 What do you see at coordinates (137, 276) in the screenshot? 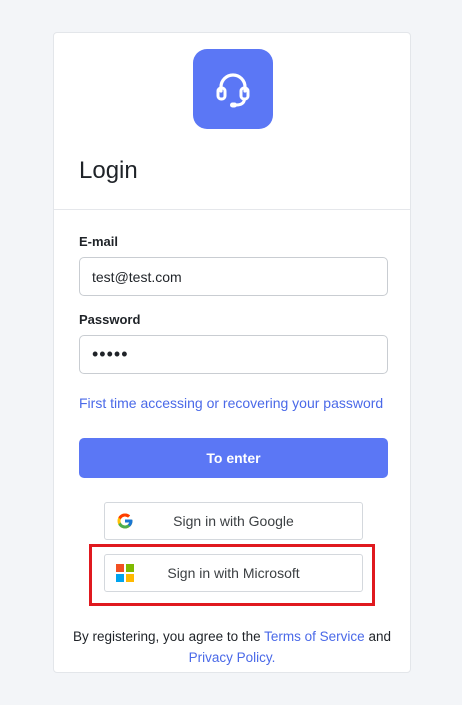
I see `email-value: test@test.com` at bounding box center [137, 276].